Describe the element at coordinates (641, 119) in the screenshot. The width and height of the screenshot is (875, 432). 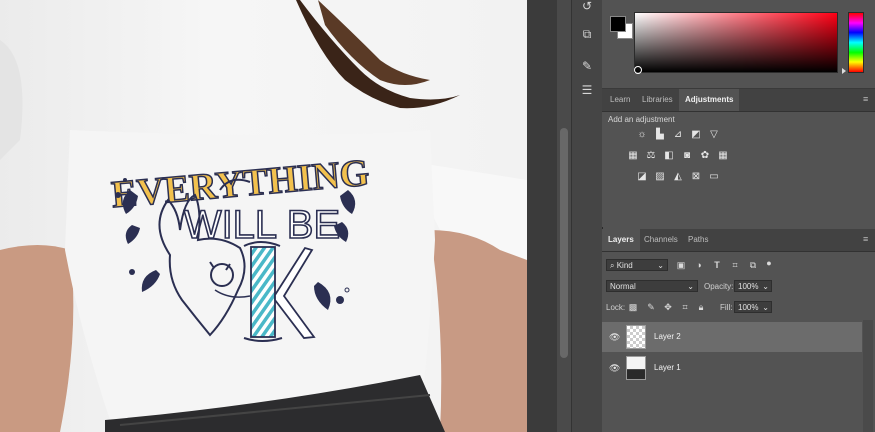
I see `add-adjustment-label: Add an adjustment` at that location.